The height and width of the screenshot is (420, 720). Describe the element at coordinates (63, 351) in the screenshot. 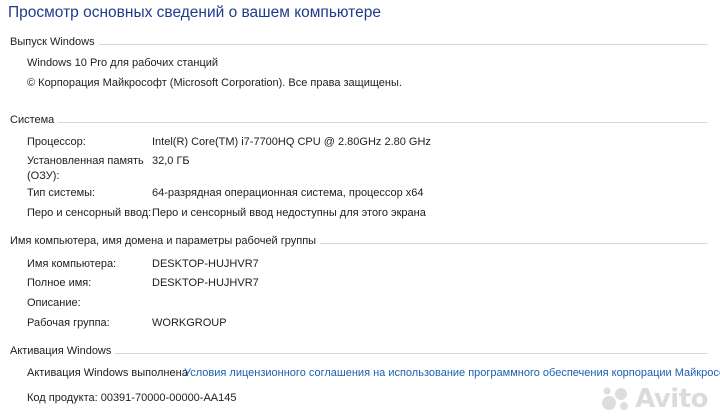

I see `section-header-activation-label: Активация Windows` at that location.